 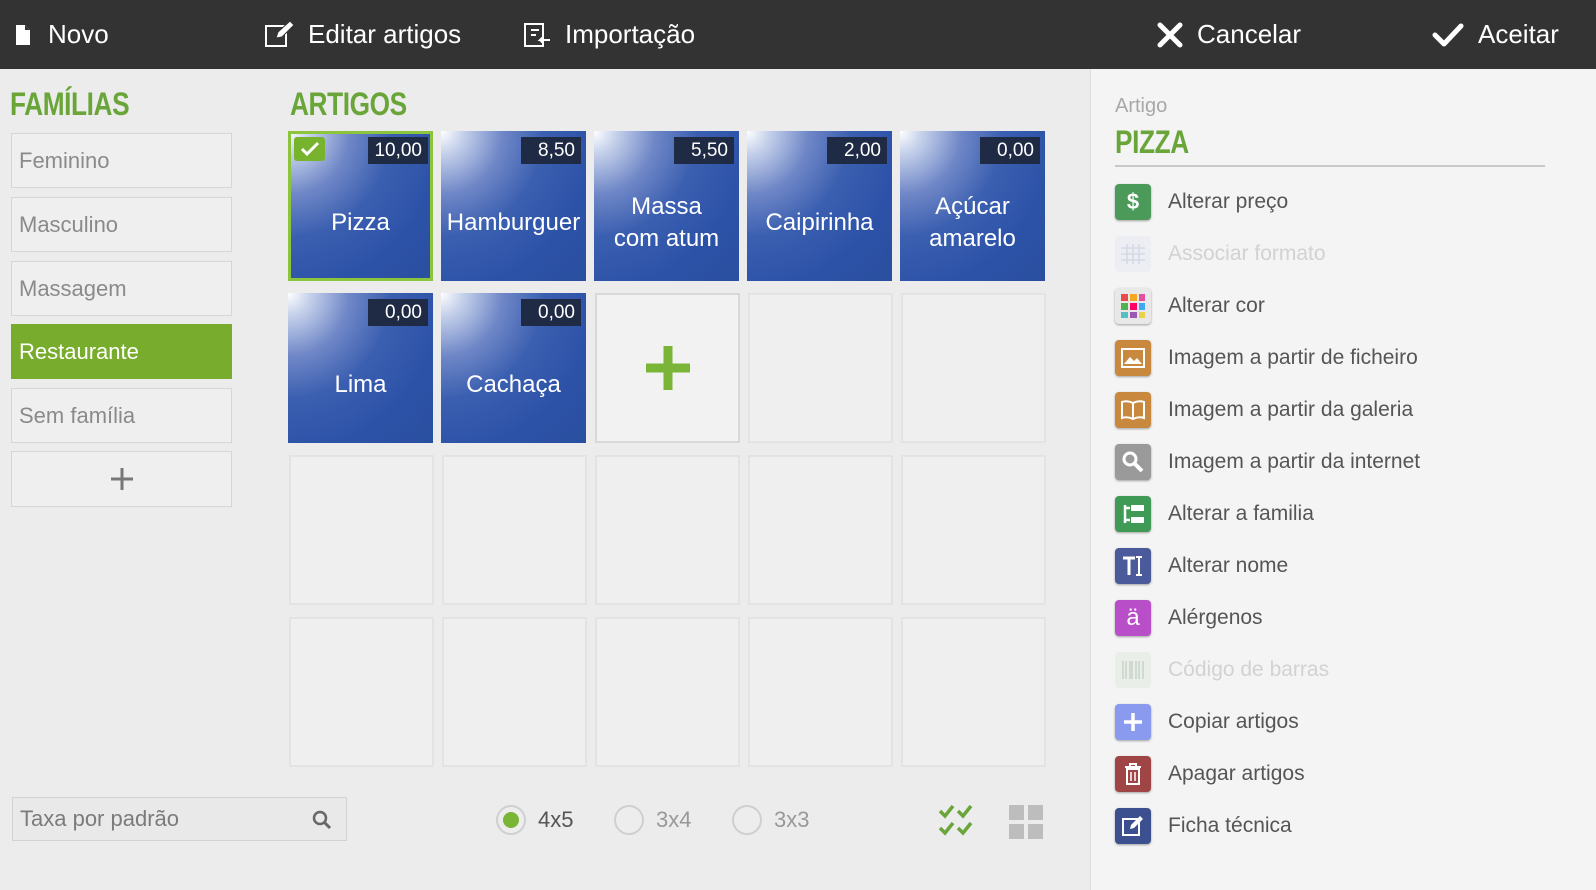 What do you see at coordinates (1133, 202) in the screenshot?
I see `dollar-icon: $` at bounding box center [1133, 202].